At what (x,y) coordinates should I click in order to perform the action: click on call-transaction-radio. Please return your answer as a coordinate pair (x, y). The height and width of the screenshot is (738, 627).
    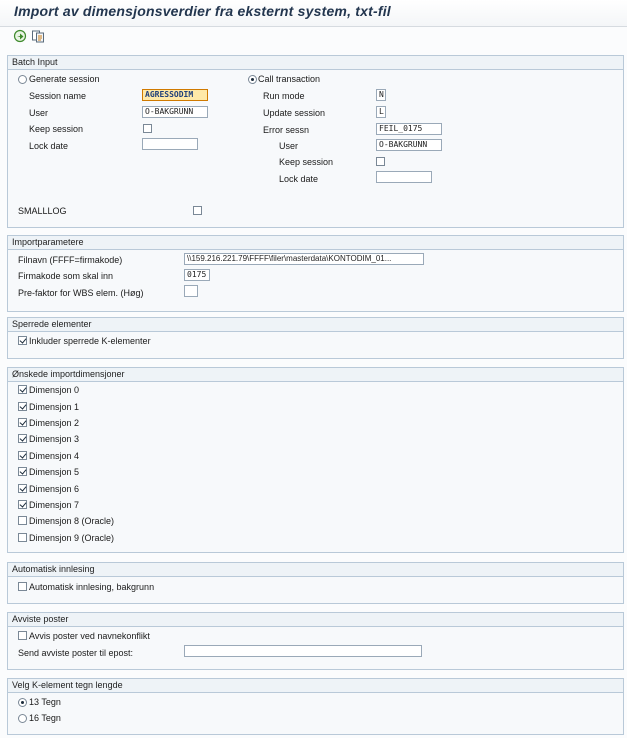
    Looking at the image, I should click on (252, 79).